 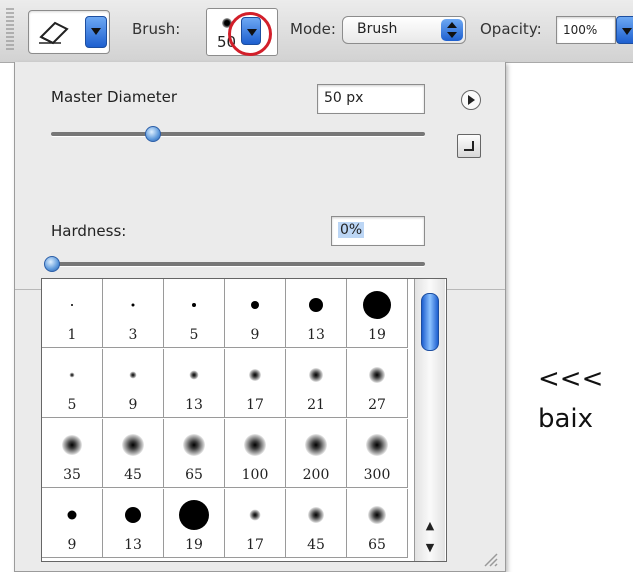 I want to click on overlay-caption-text: baix, so click(x=566, y=419).